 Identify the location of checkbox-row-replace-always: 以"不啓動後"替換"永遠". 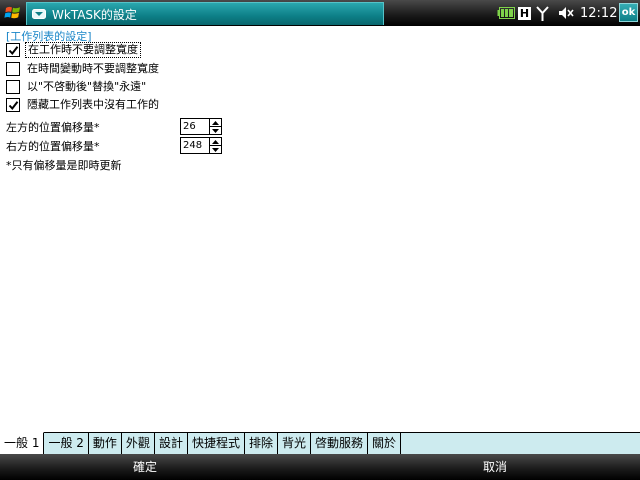
(77, 87).